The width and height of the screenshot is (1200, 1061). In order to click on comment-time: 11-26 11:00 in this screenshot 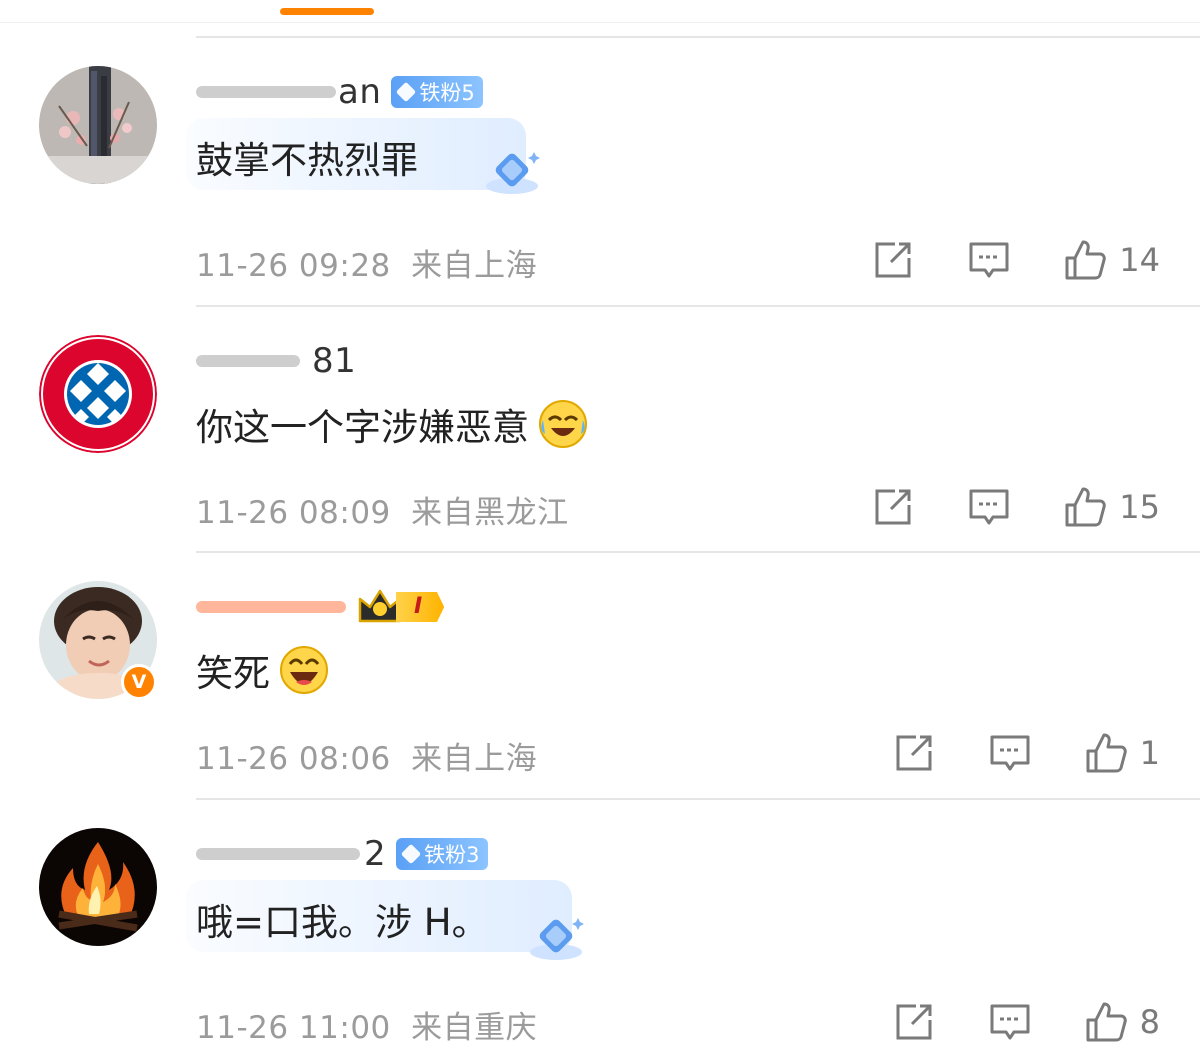, I will do `click(293, 1028)`.